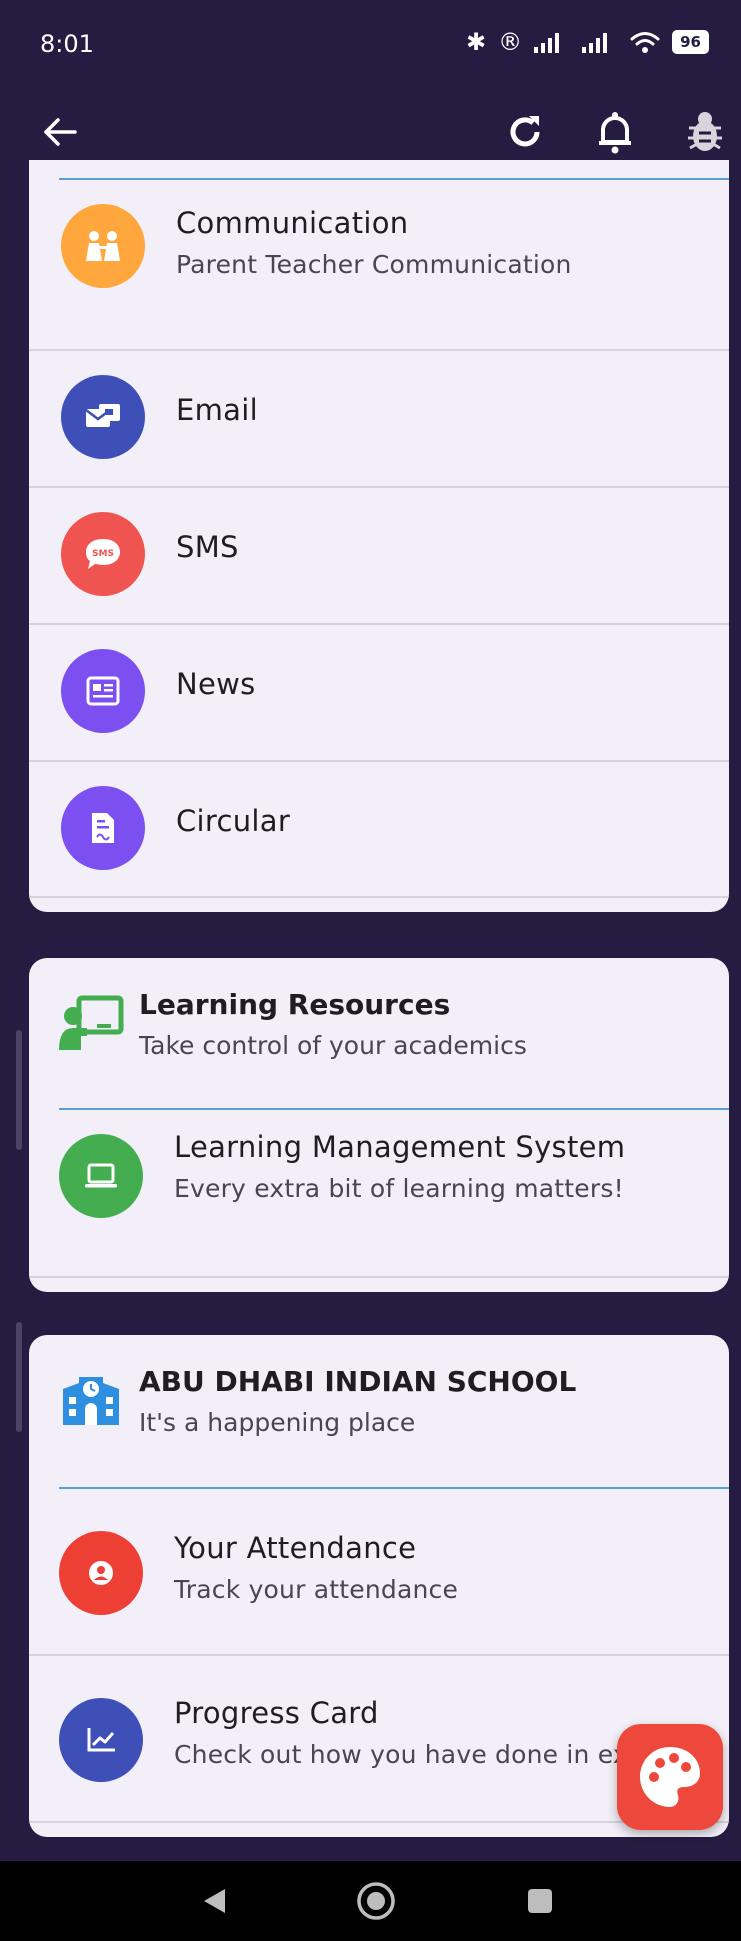  I want to click on laptop-icon, so click(101, 1175).